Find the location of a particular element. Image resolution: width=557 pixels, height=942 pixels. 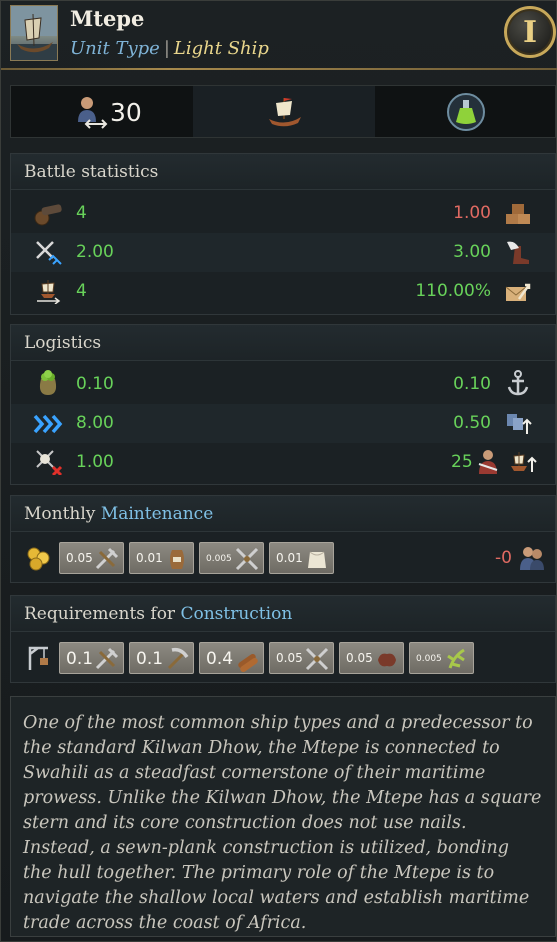

construction-chip-2-value: 0.1 is located at coordinates (150, 659).